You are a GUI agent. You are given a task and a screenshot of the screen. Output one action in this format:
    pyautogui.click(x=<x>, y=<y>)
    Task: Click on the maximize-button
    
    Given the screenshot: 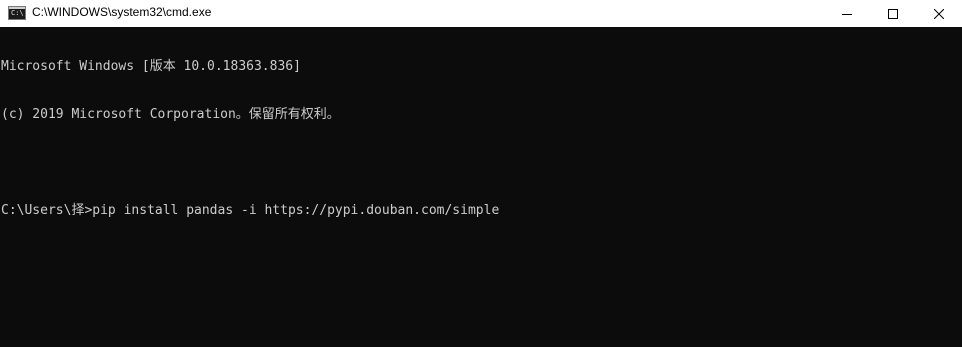 What is the action you would take?
    pyautogui.click(x=893, y=13)
    